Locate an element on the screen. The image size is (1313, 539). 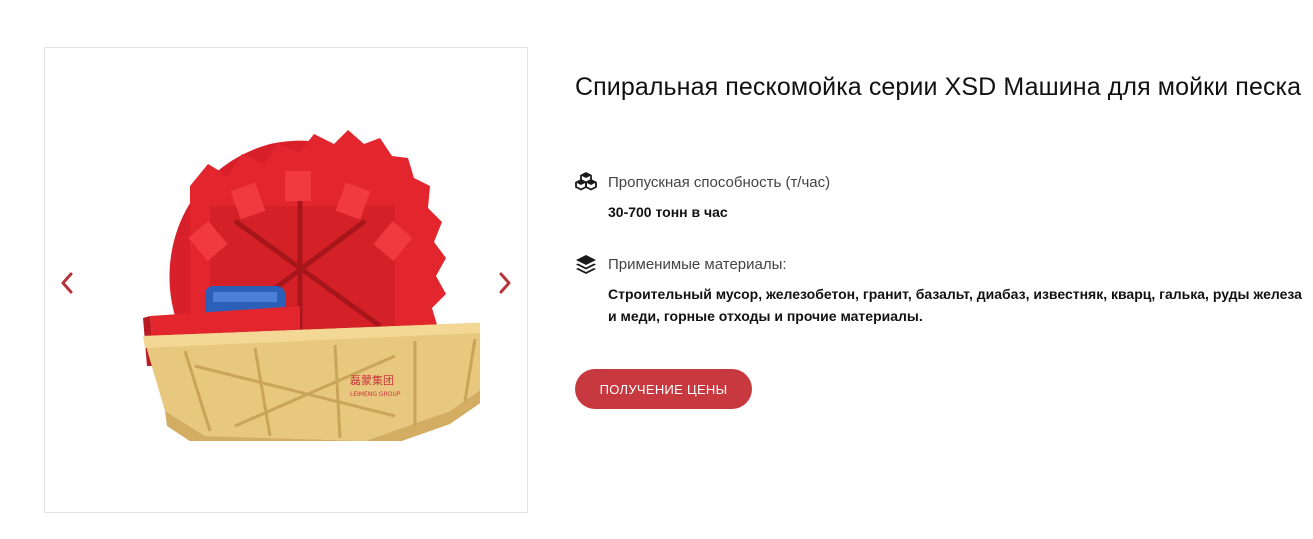
spec-capacity-head: Пропускная способность (т/час) is located at coordinates (702, 182).